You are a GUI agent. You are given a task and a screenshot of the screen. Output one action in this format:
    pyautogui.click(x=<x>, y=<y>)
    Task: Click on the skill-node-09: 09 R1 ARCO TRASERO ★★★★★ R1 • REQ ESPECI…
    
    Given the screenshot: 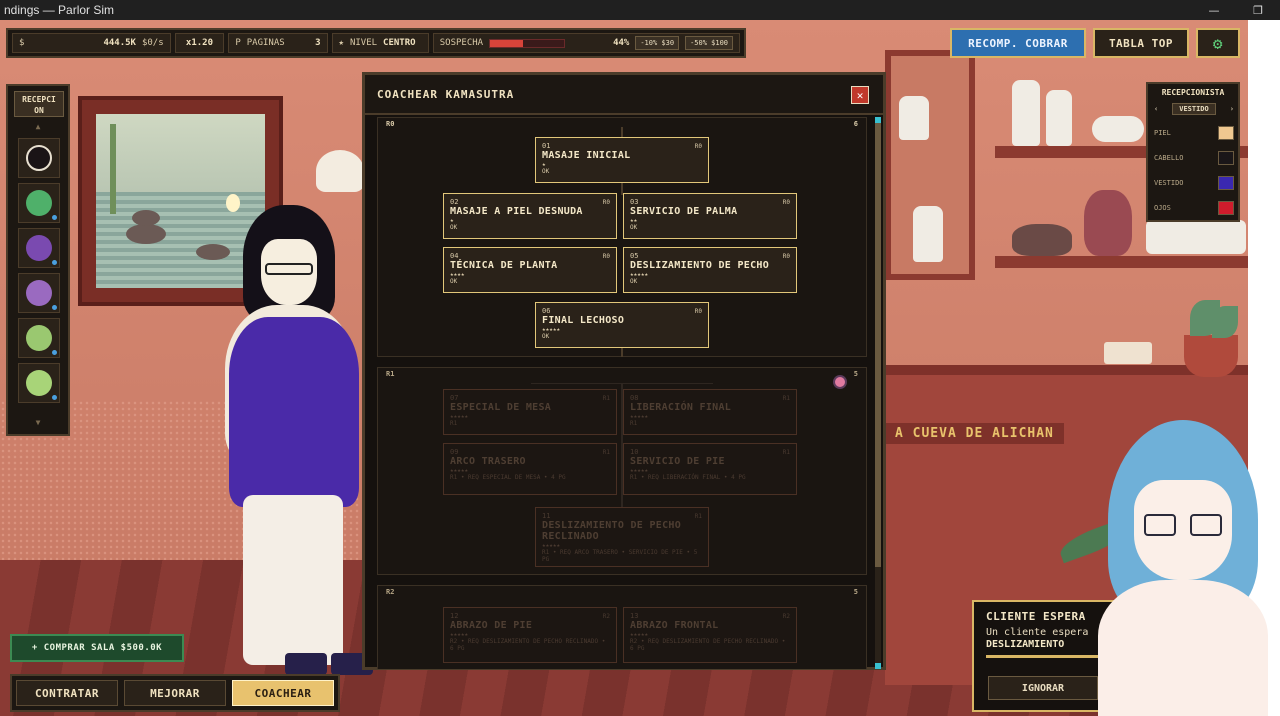 What is the action you would take?
    pyautogui.click(x=530, y=469)
    